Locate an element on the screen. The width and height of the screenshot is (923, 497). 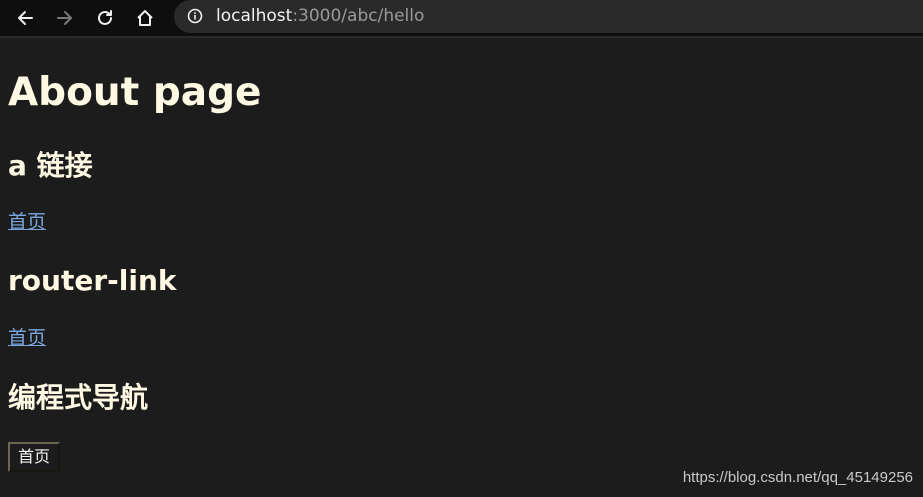
home-button-programmatic: 首页 is located at coordinates (34, 457).